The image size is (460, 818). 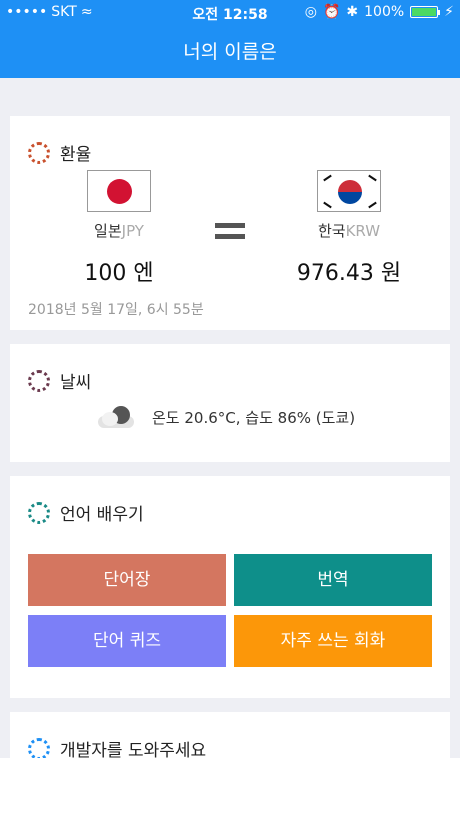 I want to click on equals-icon, so click(x=230, y=234).